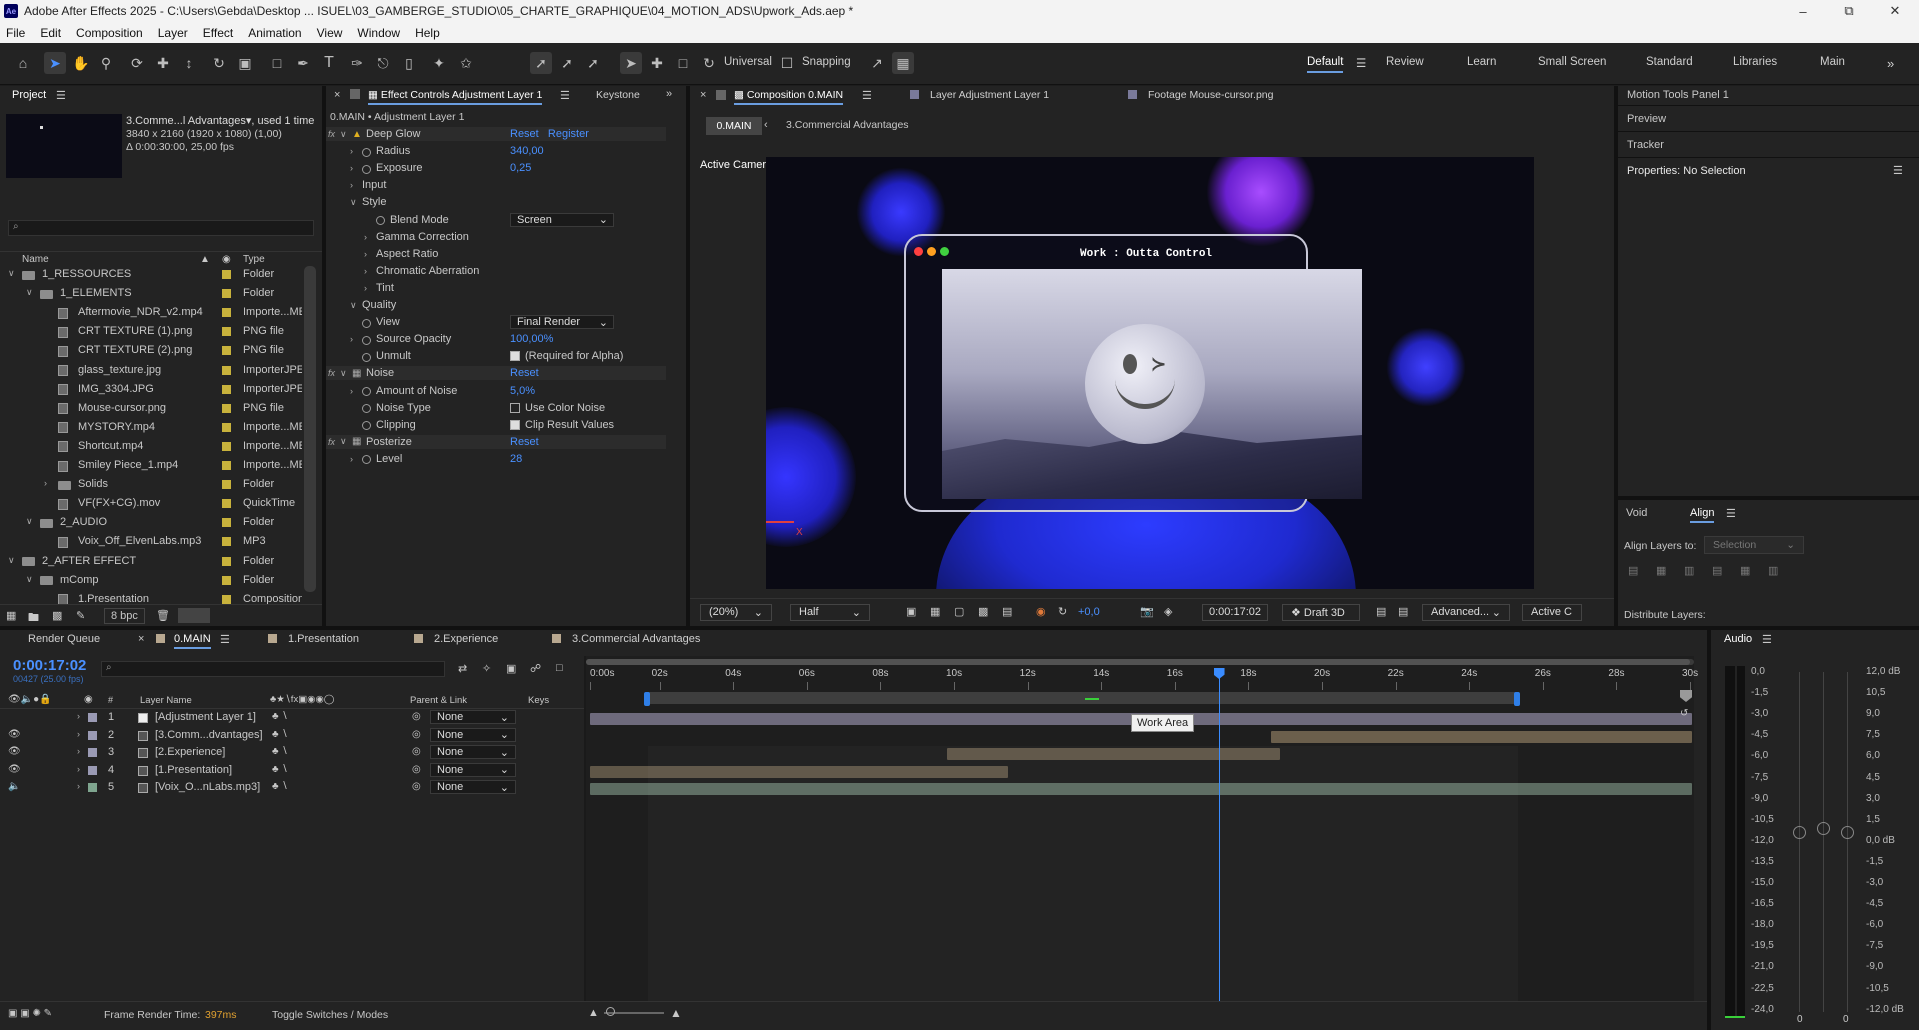 The width and height of the screenshot is (1919, 1030). What do you see at coordinates (1381, 611) in the screenshot?
I see `3d-ground-icon: ▤` at bounding box center [1381, 611].